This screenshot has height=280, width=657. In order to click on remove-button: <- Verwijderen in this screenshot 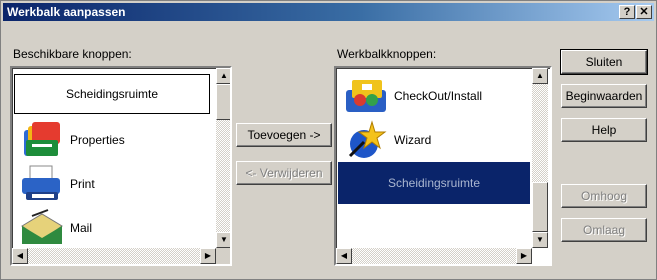, I will do `click(284, 173)`.